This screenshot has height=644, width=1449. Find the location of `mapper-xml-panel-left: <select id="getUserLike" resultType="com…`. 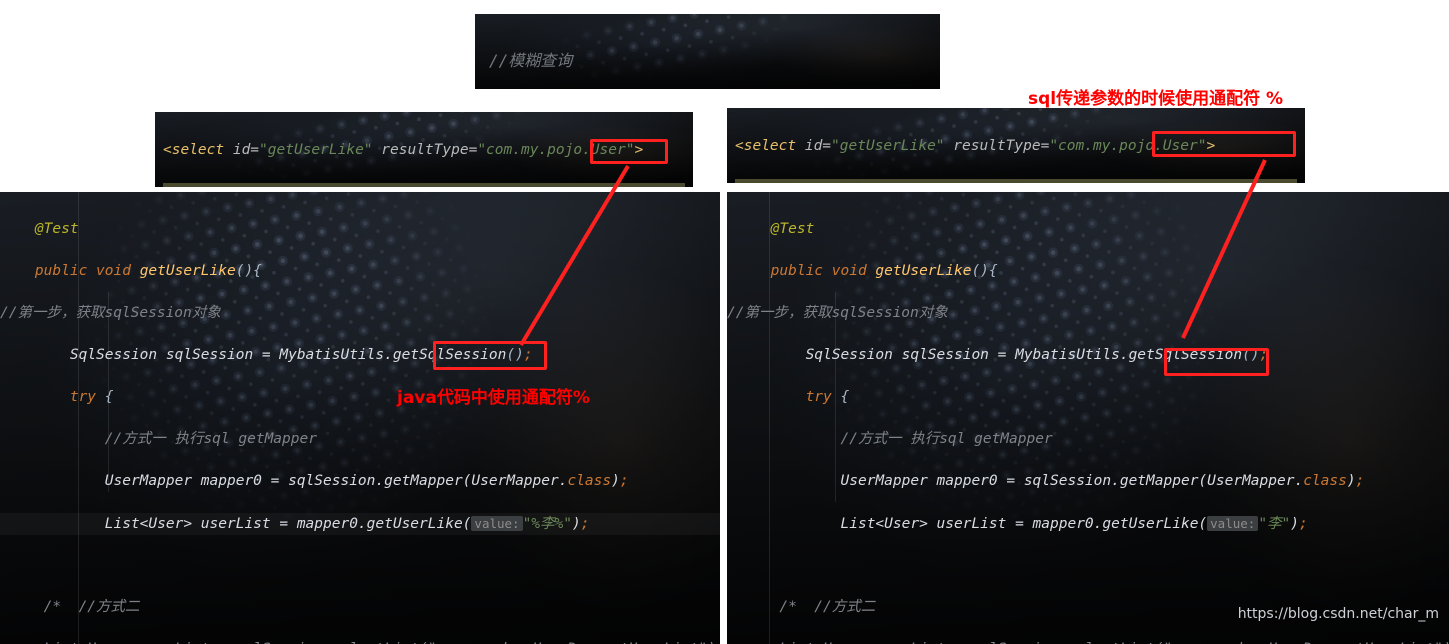

mapper-xml-panel-left: <select id="getUserLike" resultType="com… is located at coordinates (424, 149).